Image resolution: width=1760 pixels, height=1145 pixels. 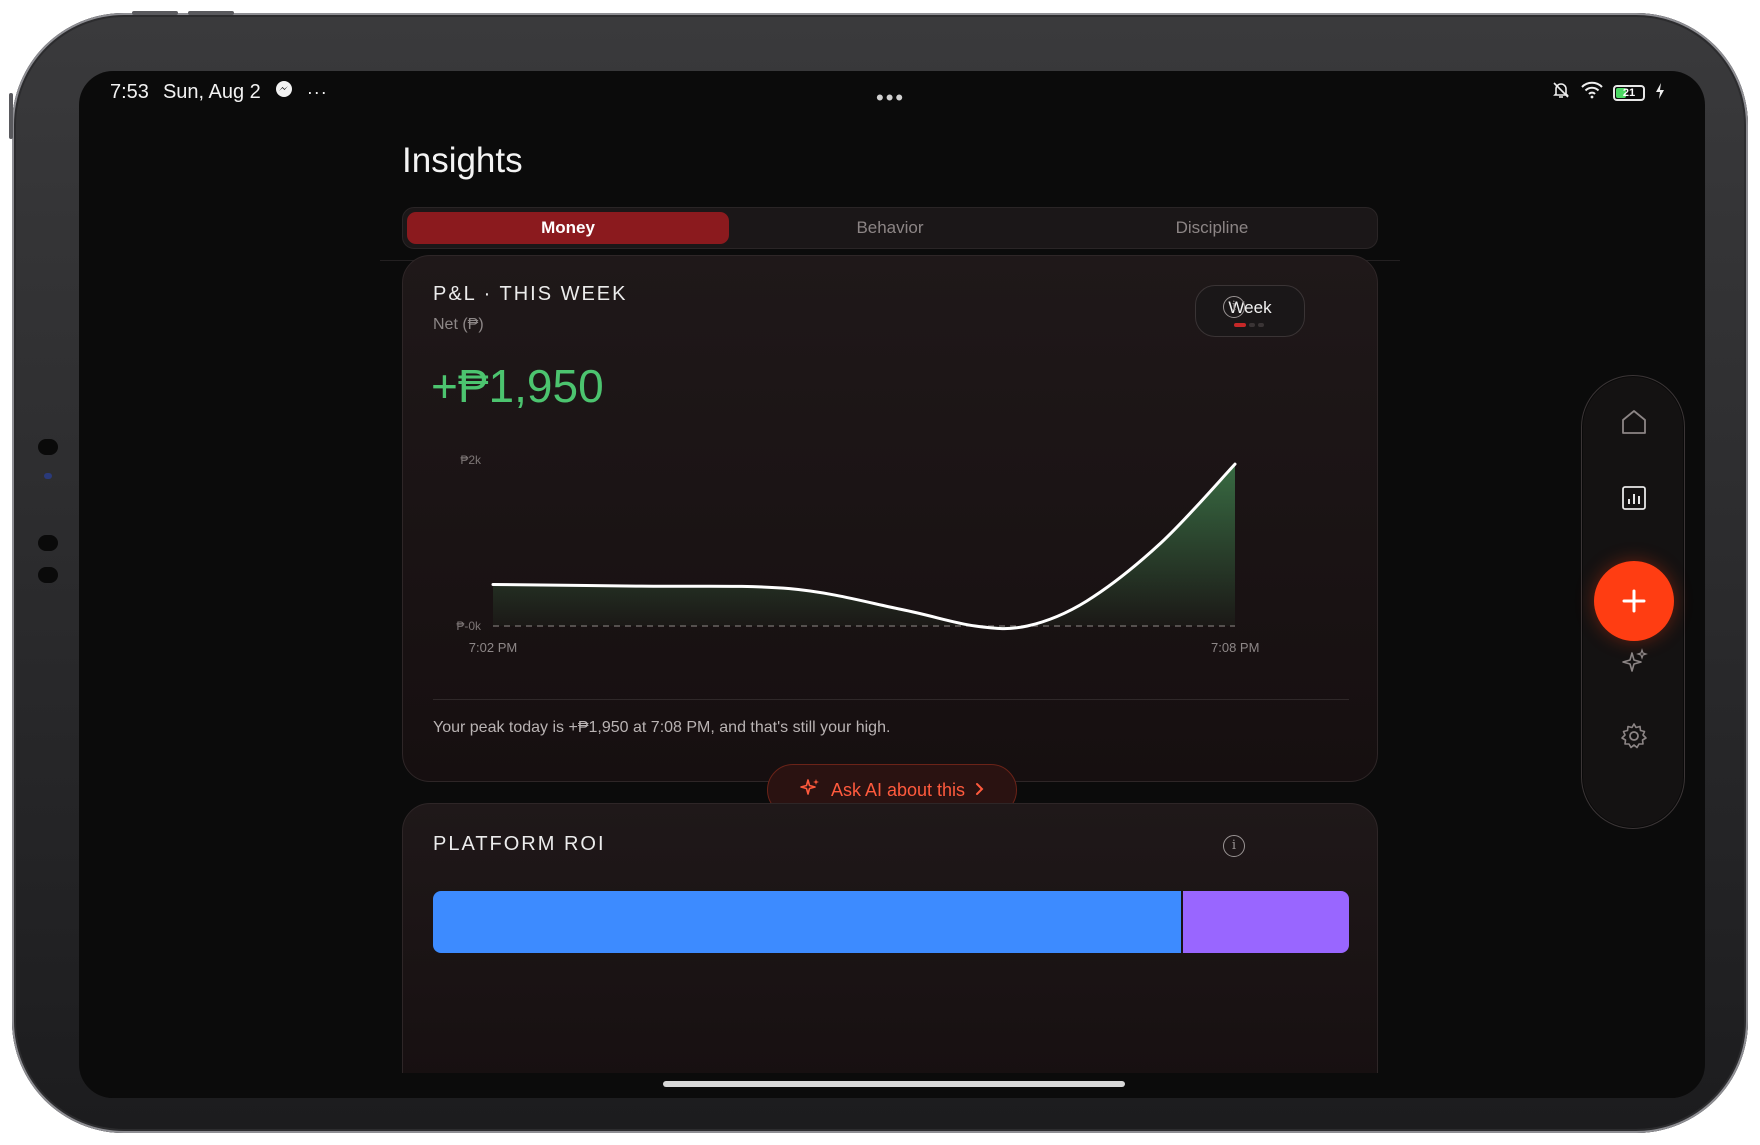 What do you see at coordinates (493, 647) in the screenshot?
I see `x-tick-label: 7:02 PM` at bounding box center [493, 647].